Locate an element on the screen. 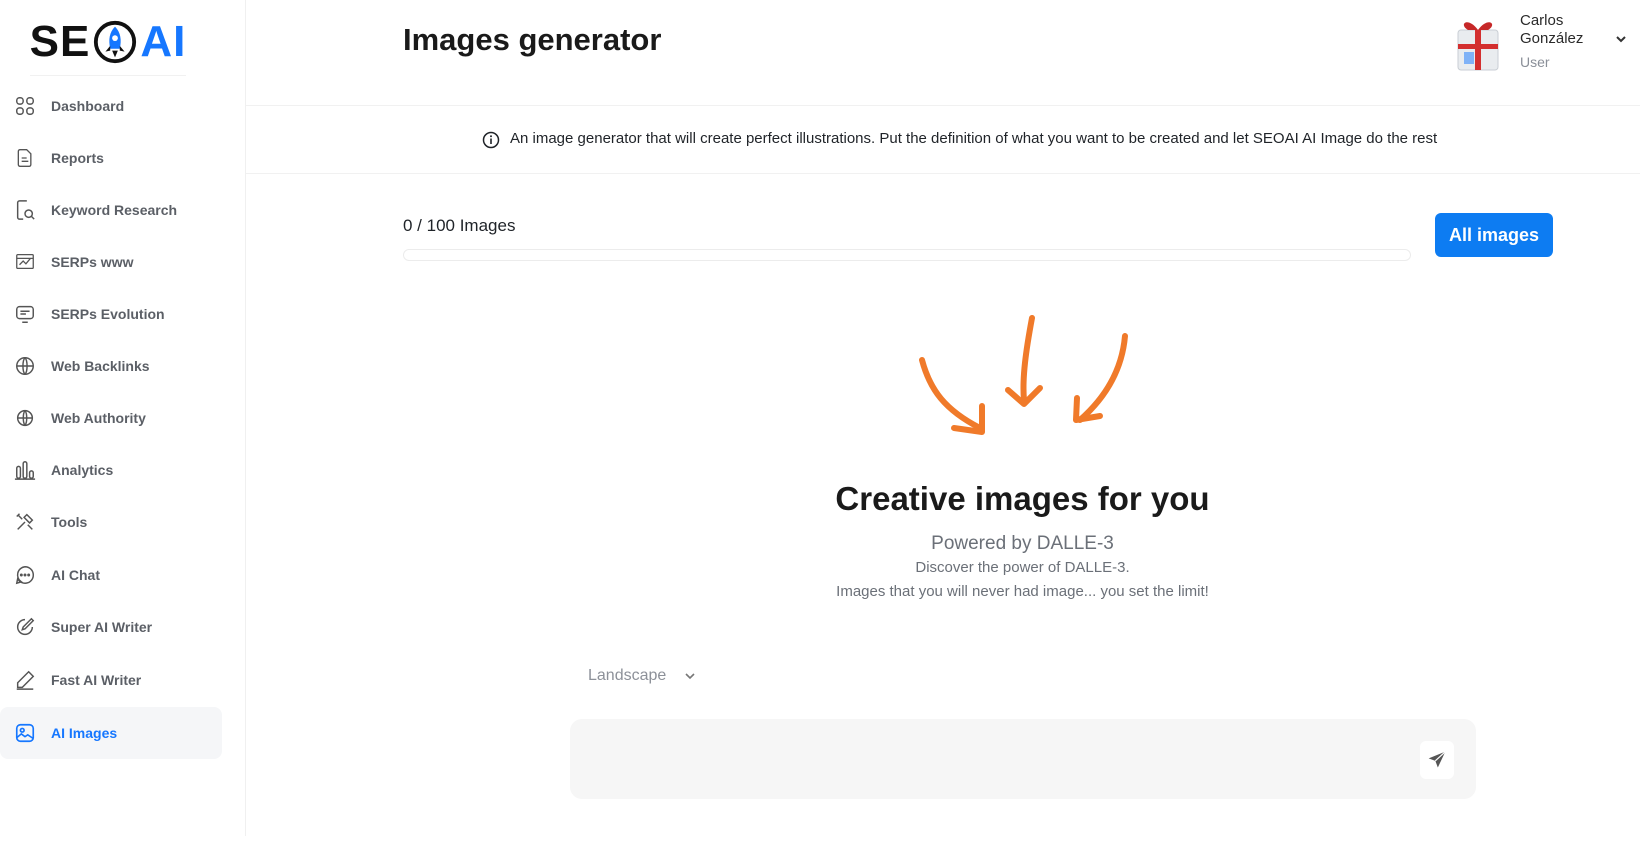 This screenshot has height=856, width=1640. header: Images generator Carlos González User is located at coordinates (943, 53).